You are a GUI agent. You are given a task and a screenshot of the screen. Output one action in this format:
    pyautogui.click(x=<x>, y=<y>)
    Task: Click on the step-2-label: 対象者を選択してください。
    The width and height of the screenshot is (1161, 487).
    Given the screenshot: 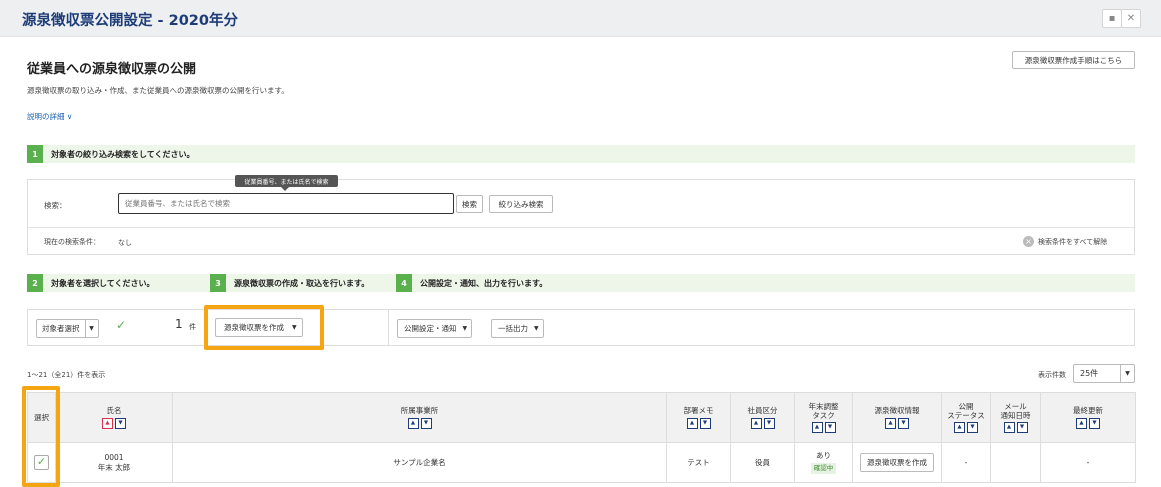 What is the action you would take?
    pyautogui.click(x=103, y=283)
    